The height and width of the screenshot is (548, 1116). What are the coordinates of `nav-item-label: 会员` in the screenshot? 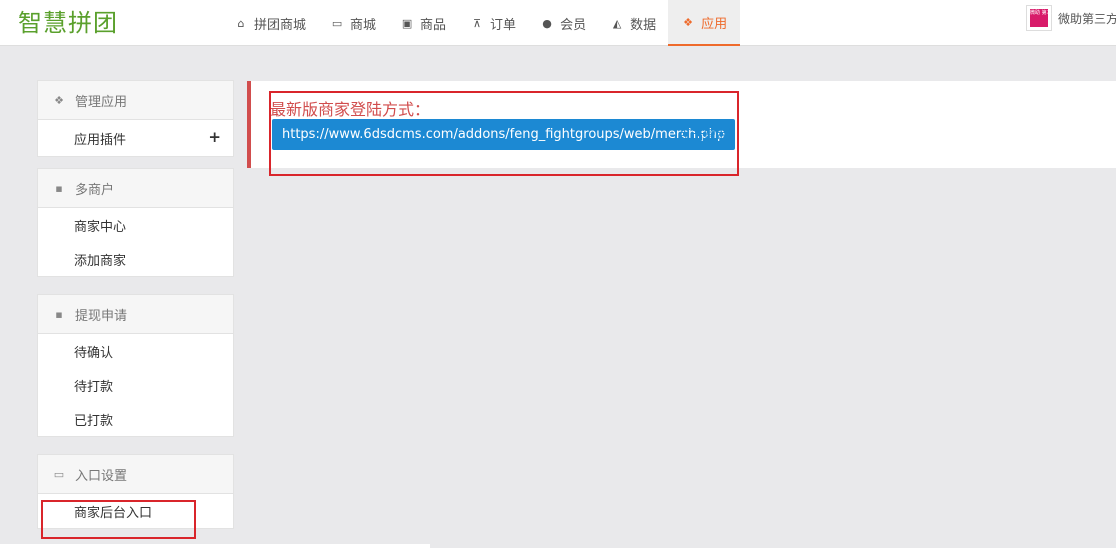 It's located at (573, 25).